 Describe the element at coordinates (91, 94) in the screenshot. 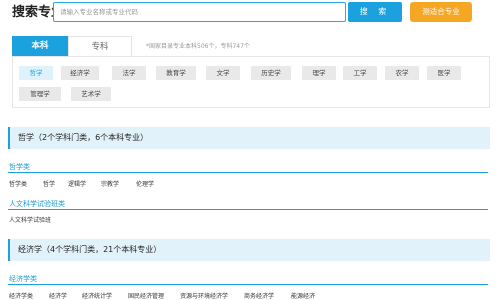

I see `category-chip-art: 艺术学` at that location.